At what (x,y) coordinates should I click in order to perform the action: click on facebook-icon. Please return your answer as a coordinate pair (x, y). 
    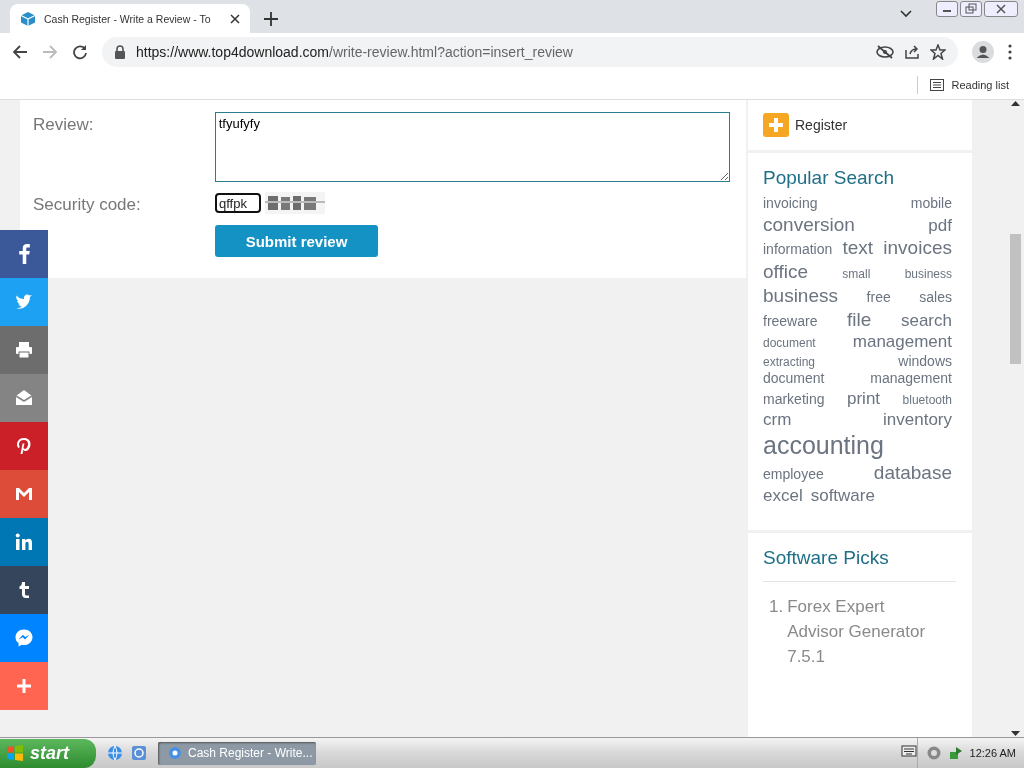
    Looking at the image, I should click on (24, 254).